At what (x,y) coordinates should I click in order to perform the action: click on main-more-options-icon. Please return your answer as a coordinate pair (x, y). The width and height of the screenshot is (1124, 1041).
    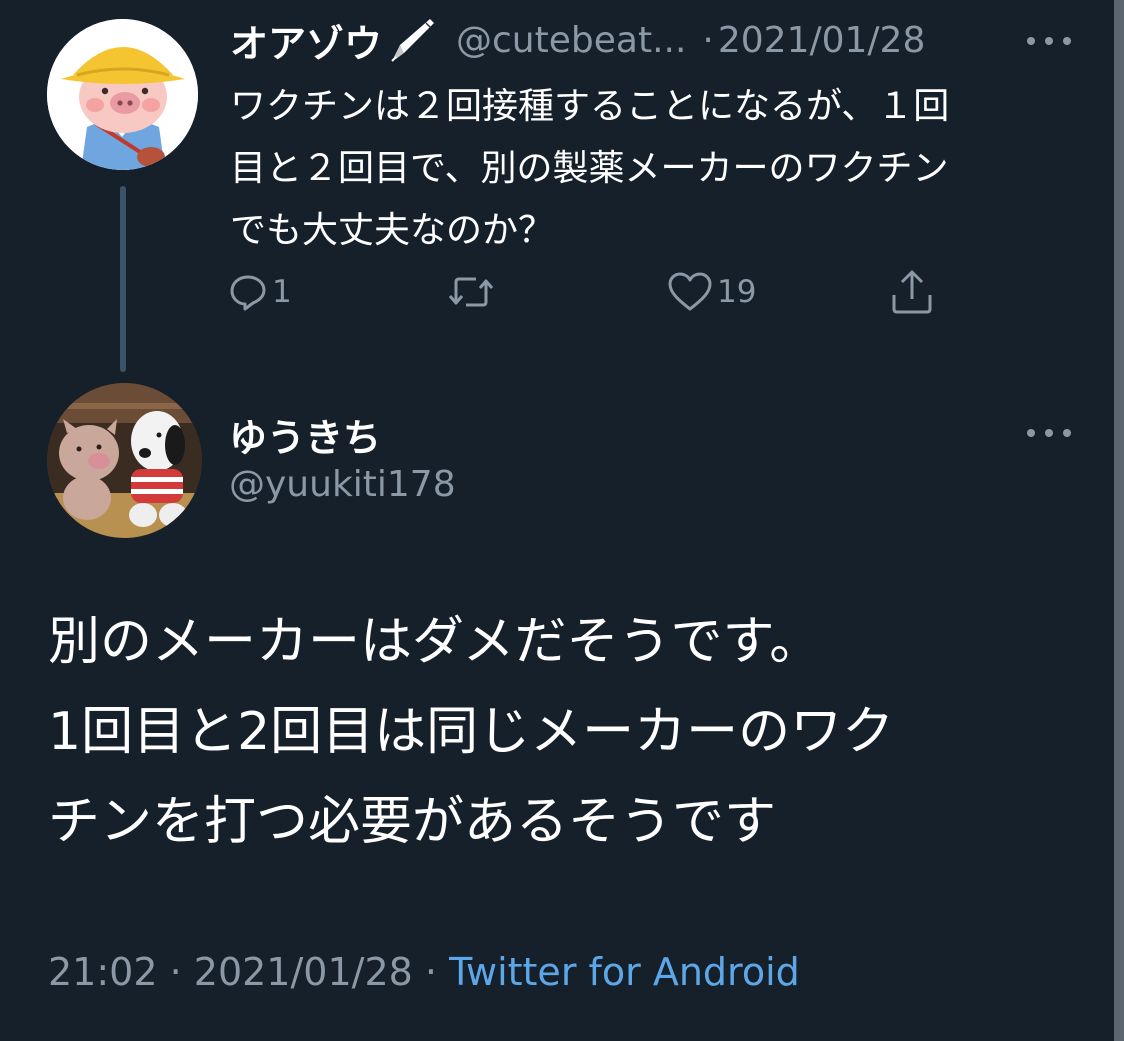
    Looking at the image, I should click on (1049, 433).